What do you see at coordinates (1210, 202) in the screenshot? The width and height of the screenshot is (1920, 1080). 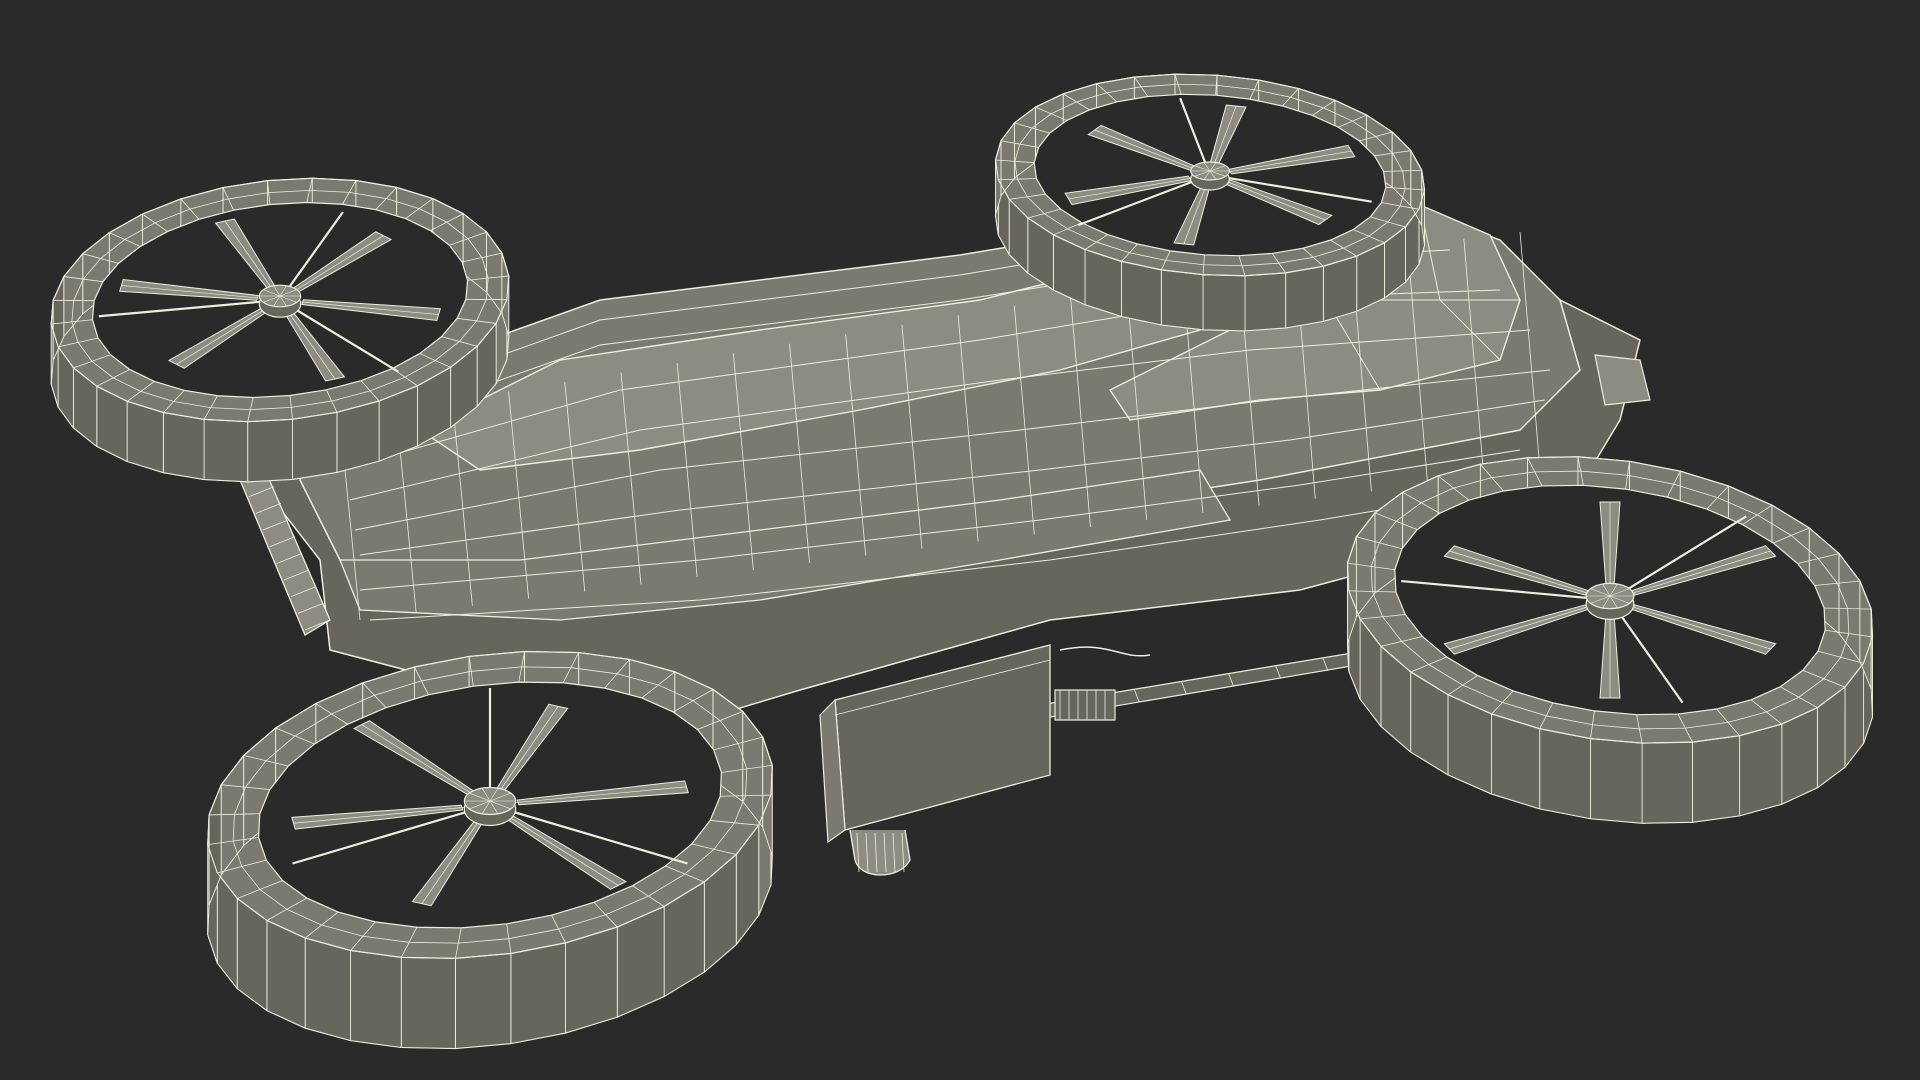 I see `rotor-rear-right` at bounding box center [1210, 202].